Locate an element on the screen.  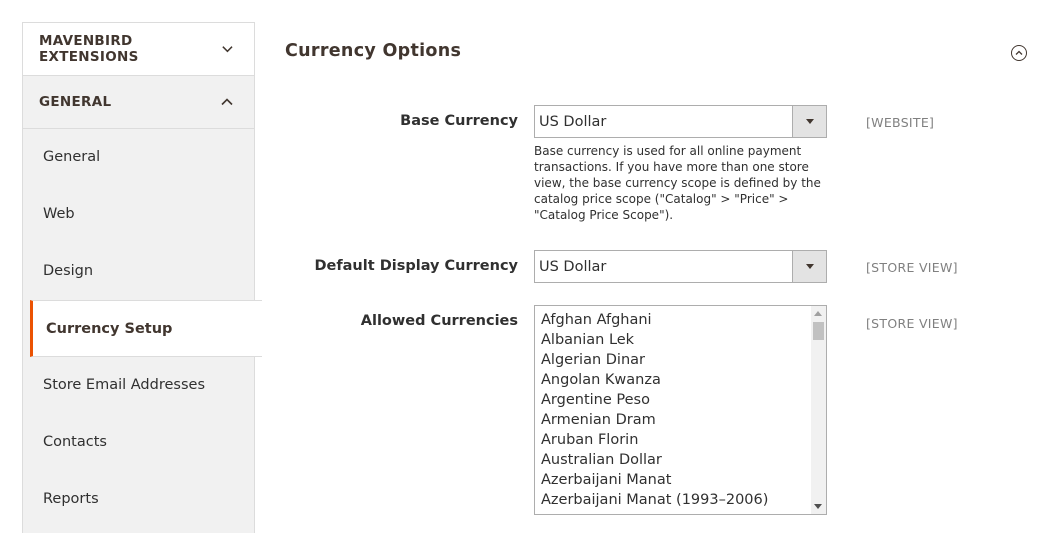
tab-general: GENERAL is located at coordinates (138, 102).